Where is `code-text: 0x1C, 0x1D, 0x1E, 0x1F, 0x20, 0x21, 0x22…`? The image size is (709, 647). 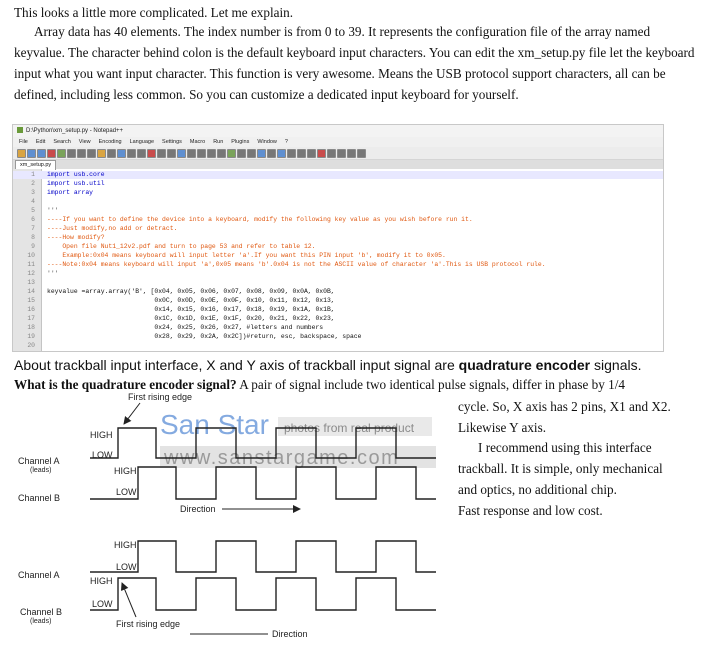 code-text: 0x1C, 0x1D, 0x1E, 0x1F, 0x20, 0x21, 0x22… is located at coordinates (191, 318).